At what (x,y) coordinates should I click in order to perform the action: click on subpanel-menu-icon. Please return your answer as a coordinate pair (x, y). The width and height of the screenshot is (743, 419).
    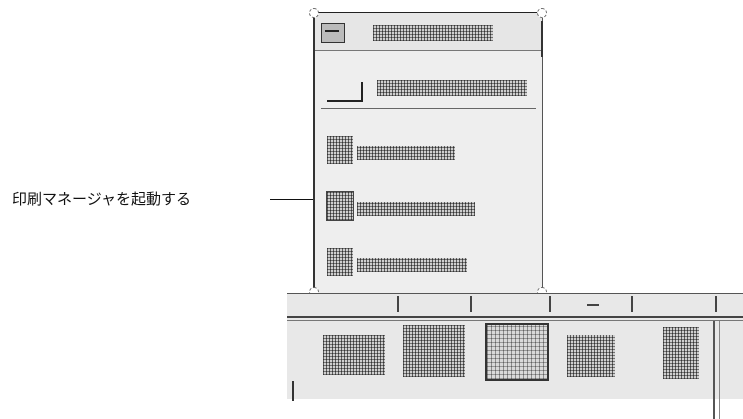
    Looking at the image, I should click on (333, 33).